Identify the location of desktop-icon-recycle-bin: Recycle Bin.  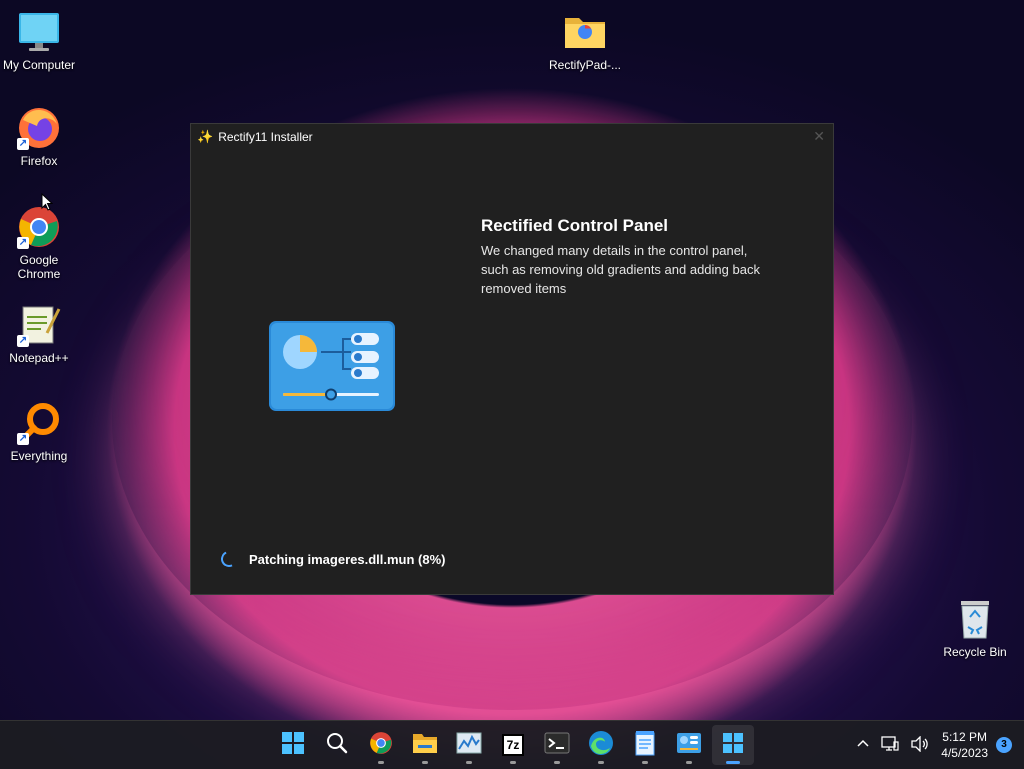
(975, 628).